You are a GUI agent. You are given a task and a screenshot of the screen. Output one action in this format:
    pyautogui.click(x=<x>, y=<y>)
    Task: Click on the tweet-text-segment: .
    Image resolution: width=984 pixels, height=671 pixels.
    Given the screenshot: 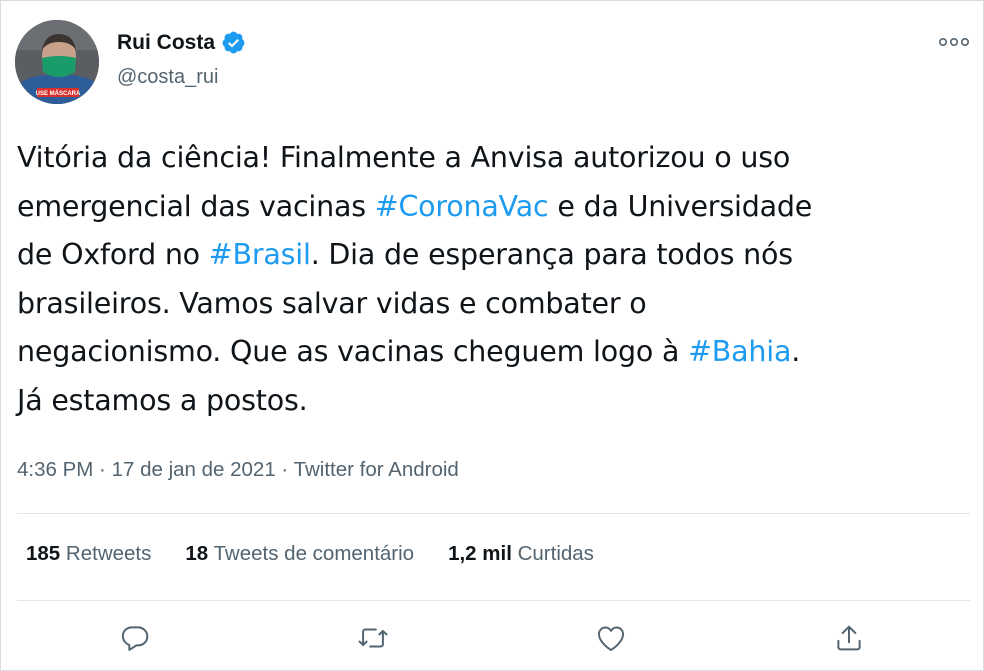 What is the action you would take?
    pyautogui.click(x=796, y=351)
    